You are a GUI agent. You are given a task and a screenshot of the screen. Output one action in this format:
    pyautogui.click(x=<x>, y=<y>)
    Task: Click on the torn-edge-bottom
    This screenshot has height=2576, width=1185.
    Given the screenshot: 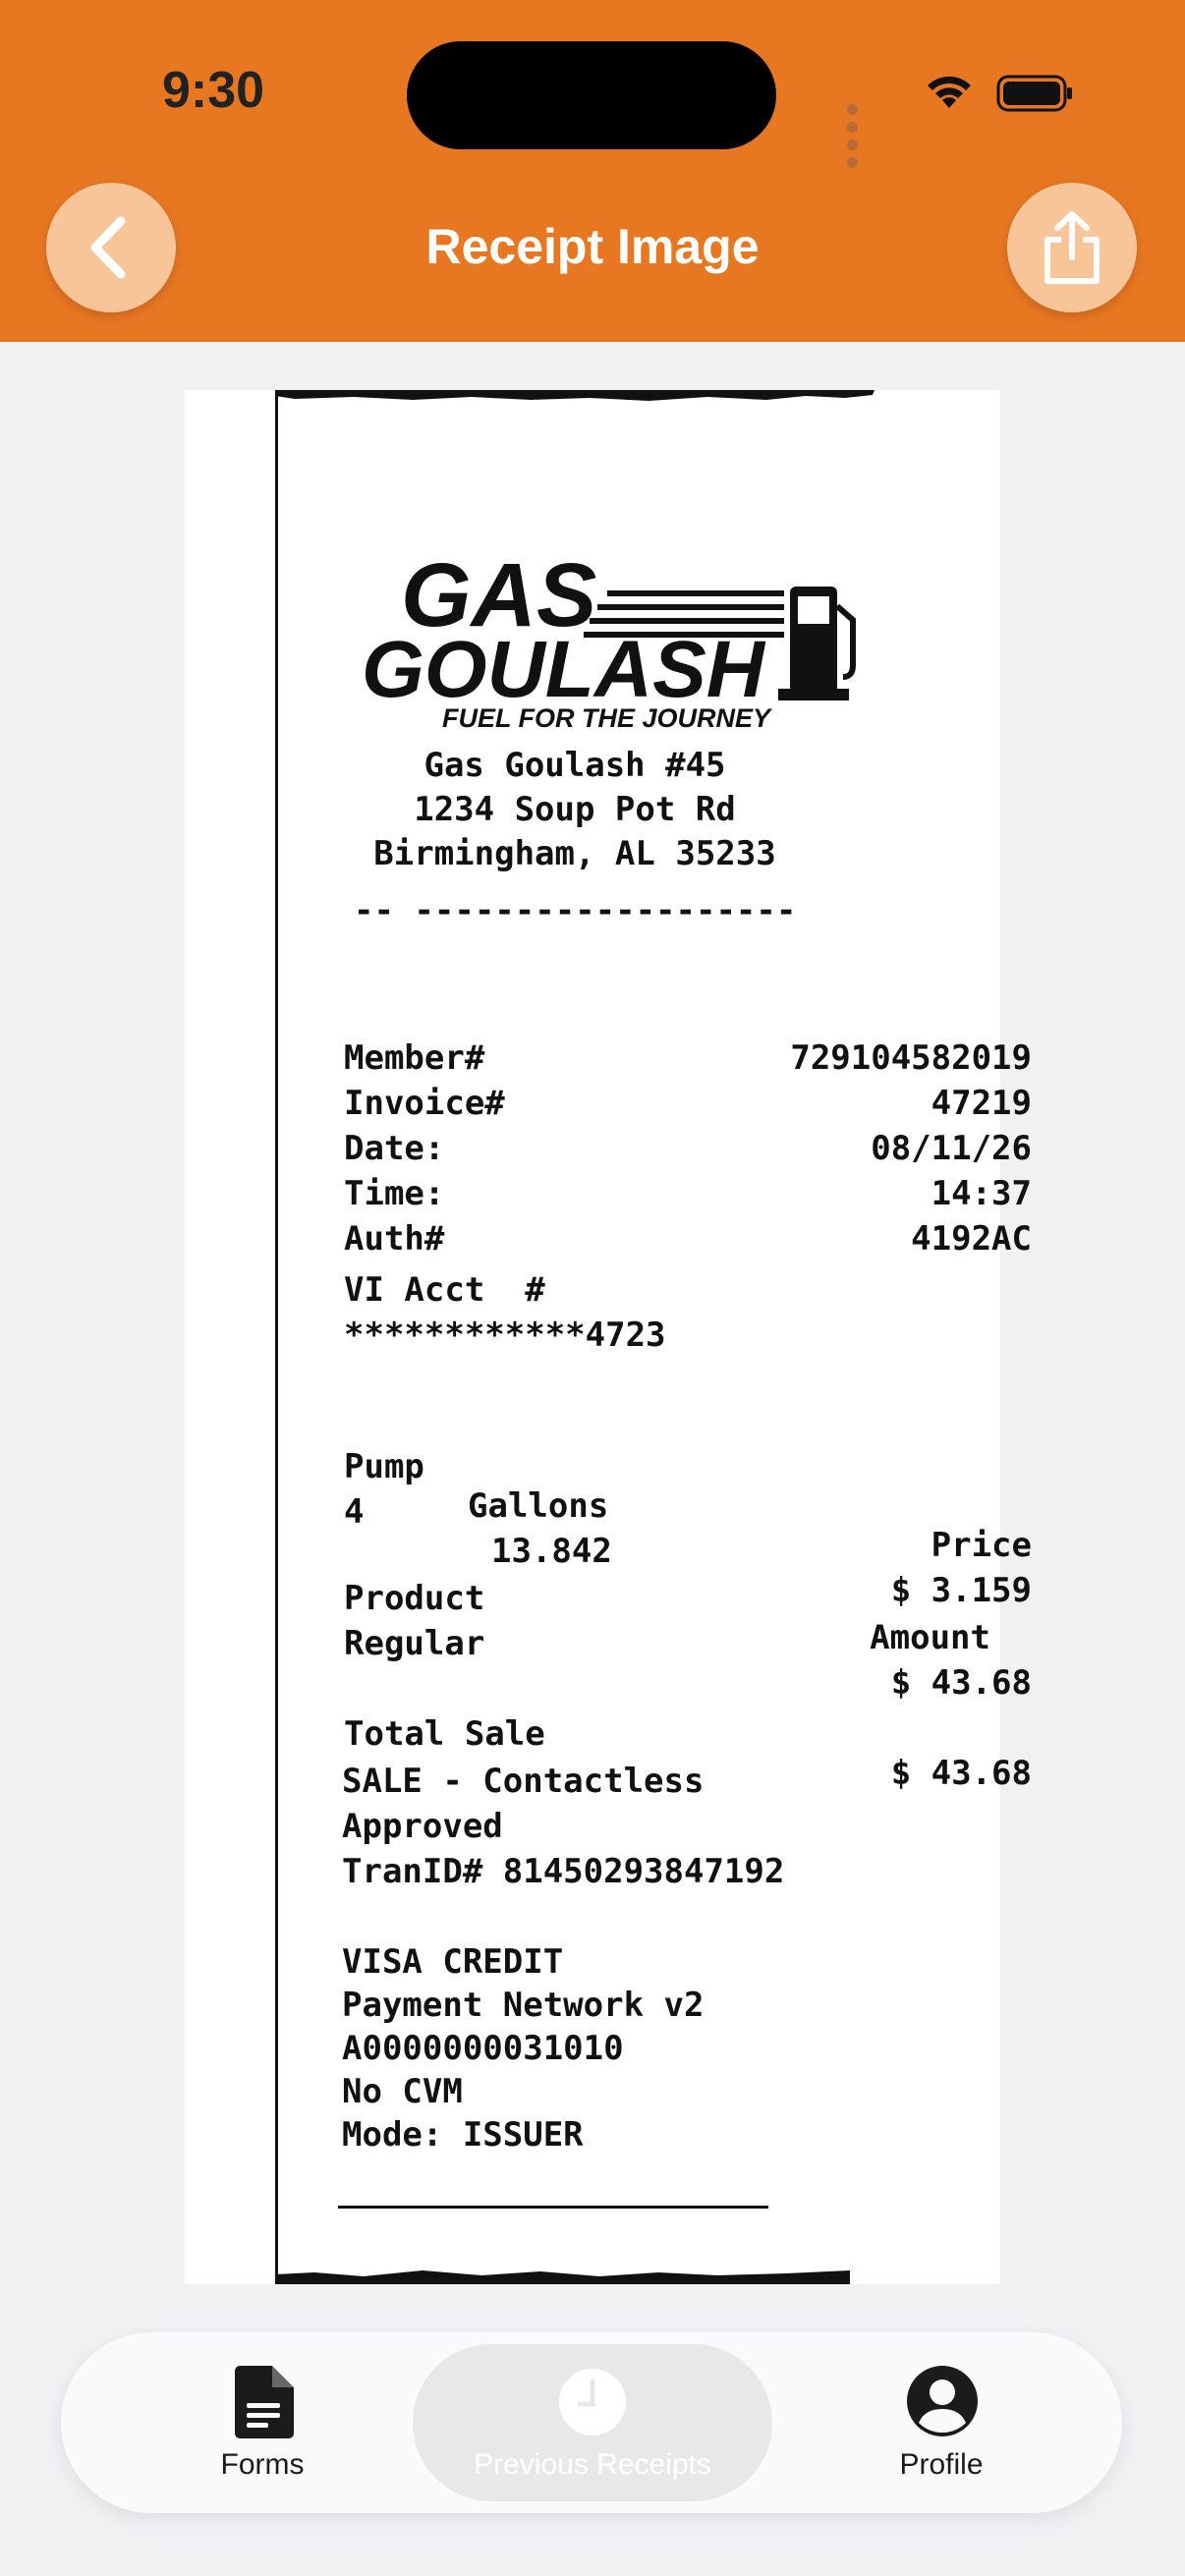 What is the action you would take?
    pyautogui.click(x=563, y=2277)
    